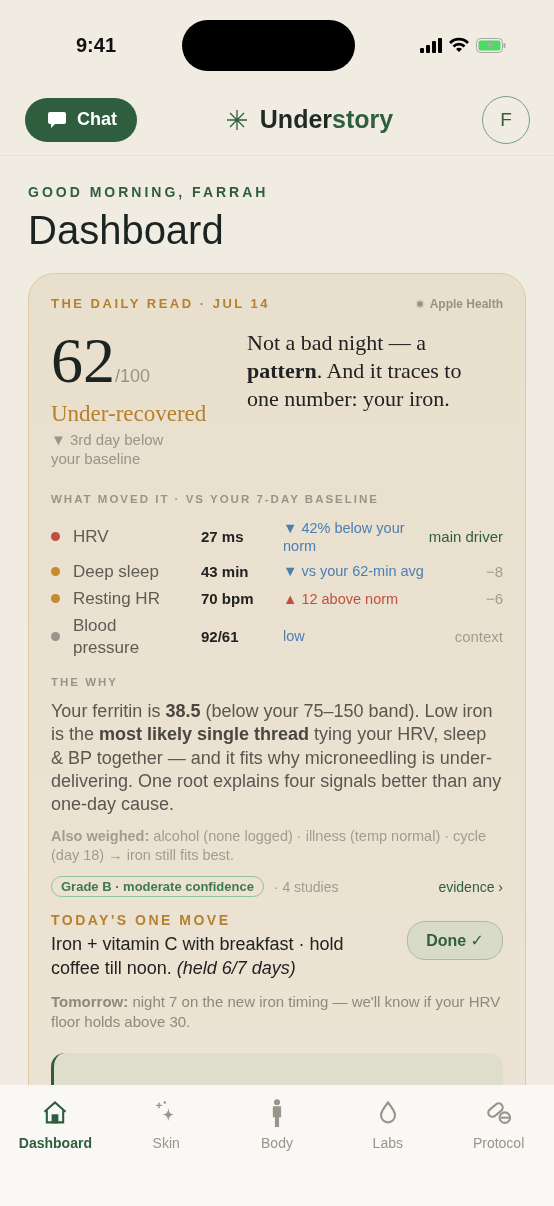 The image size is (554, 1206). What do you see at coordinates (215, 498) in the screenshot?
I see `section-heading: WHAT MOVED IT · VS YOUR 7-DAY BASELINE` at bounding box center [215, 498].